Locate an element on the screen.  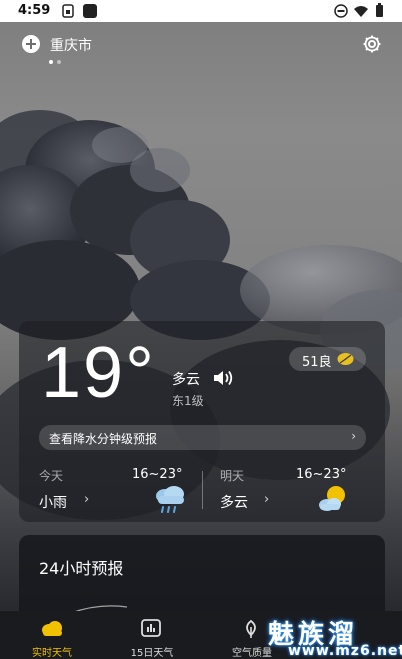
precipitation-forecast-link: 查看降水分钟级预报 › is located at coordinates (202, 437).